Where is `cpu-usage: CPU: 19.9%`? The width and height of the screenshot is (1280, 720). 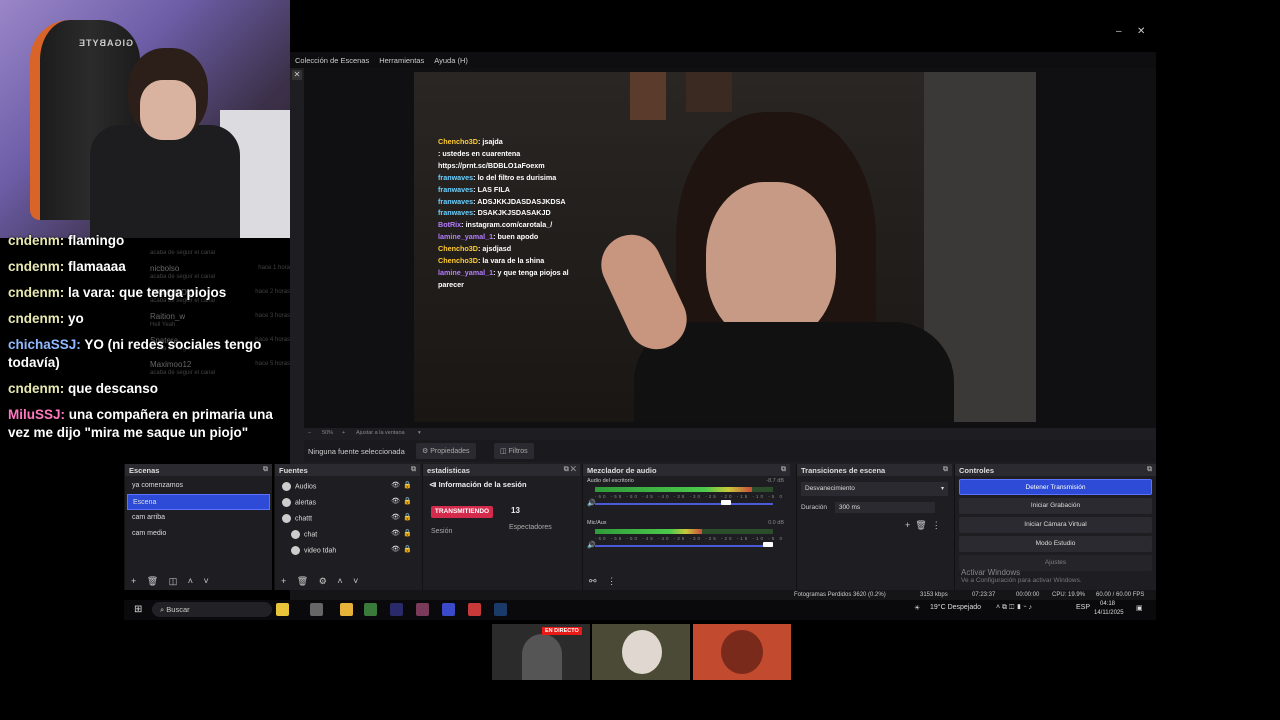
cpu-usage: CPU: 19.9% is located at coordinates (1069, 595).